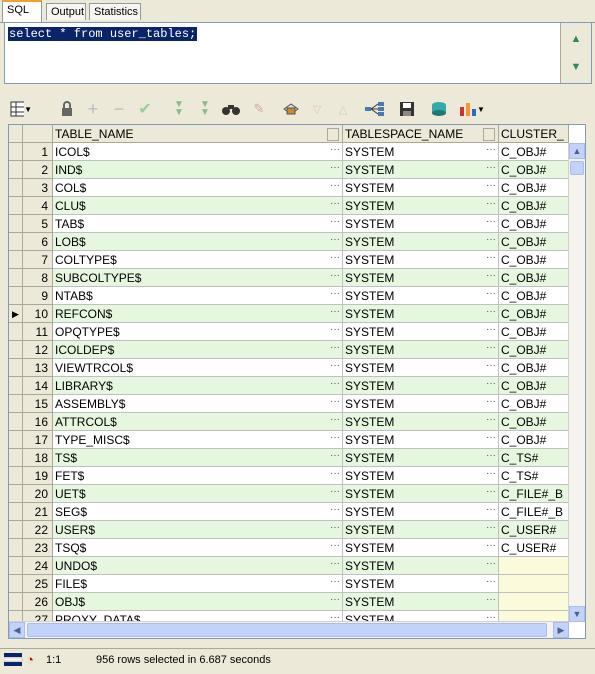 The width and height of the screenshot is (595, 674). I want to click on row-number: 13, so click(38, 368).